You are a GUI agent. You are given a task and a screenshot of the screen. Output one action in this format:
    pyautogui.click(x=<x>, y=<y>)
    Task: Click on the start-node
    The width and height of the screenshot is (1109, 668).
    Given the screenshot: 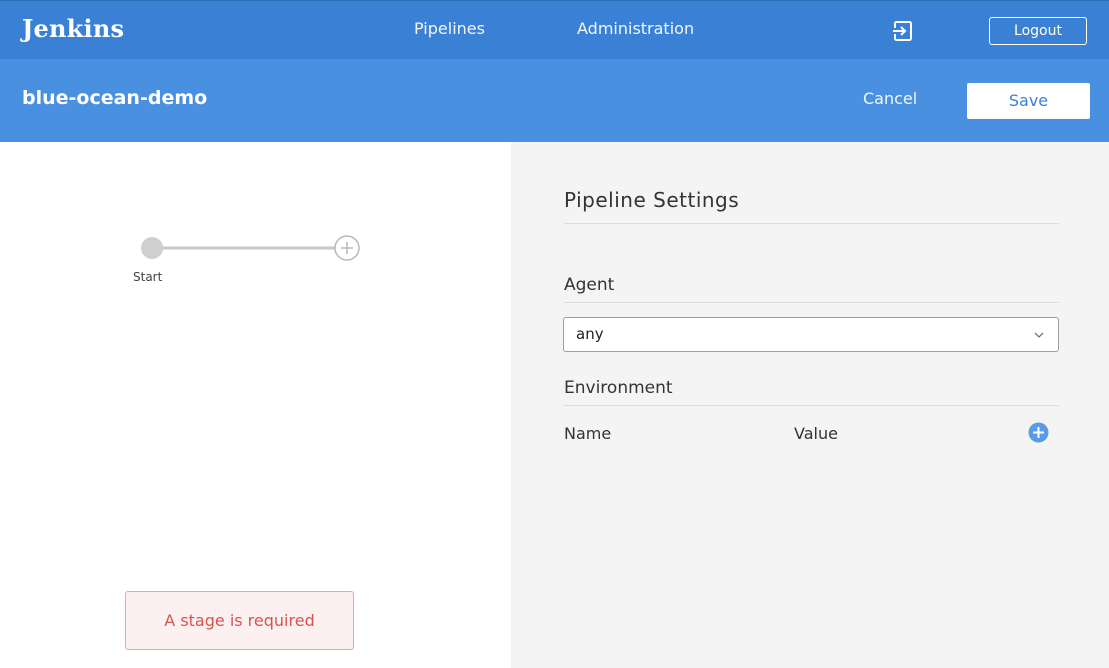 What is the action you would take?
    pyautogui.click(x=152, y=248)
    